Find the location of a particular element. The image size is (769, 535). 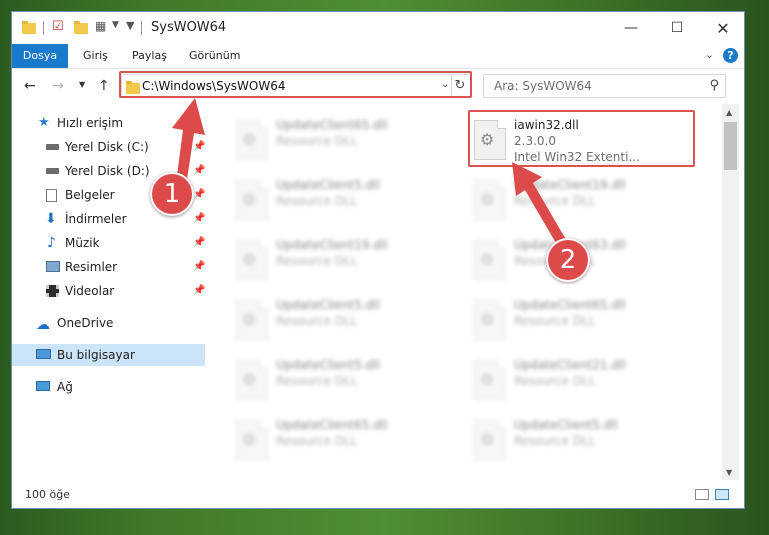

file-name: UpdateClient21.dll is located at coordinates (570, 365).